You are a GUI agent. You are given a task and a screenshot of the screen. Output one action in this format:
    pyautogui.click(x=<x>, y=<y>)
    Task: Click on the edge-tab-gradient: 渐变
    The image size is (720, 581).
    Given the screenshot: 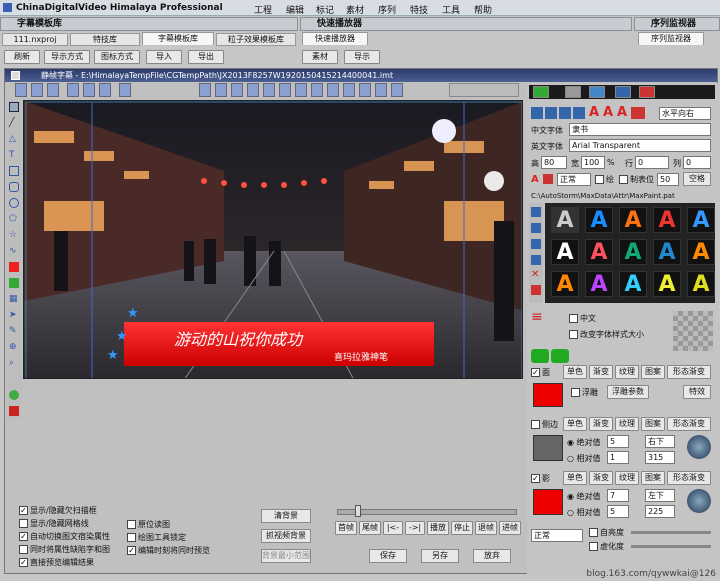 What is the action you would take?
    pyautogui.click(x=601, y=424)
    